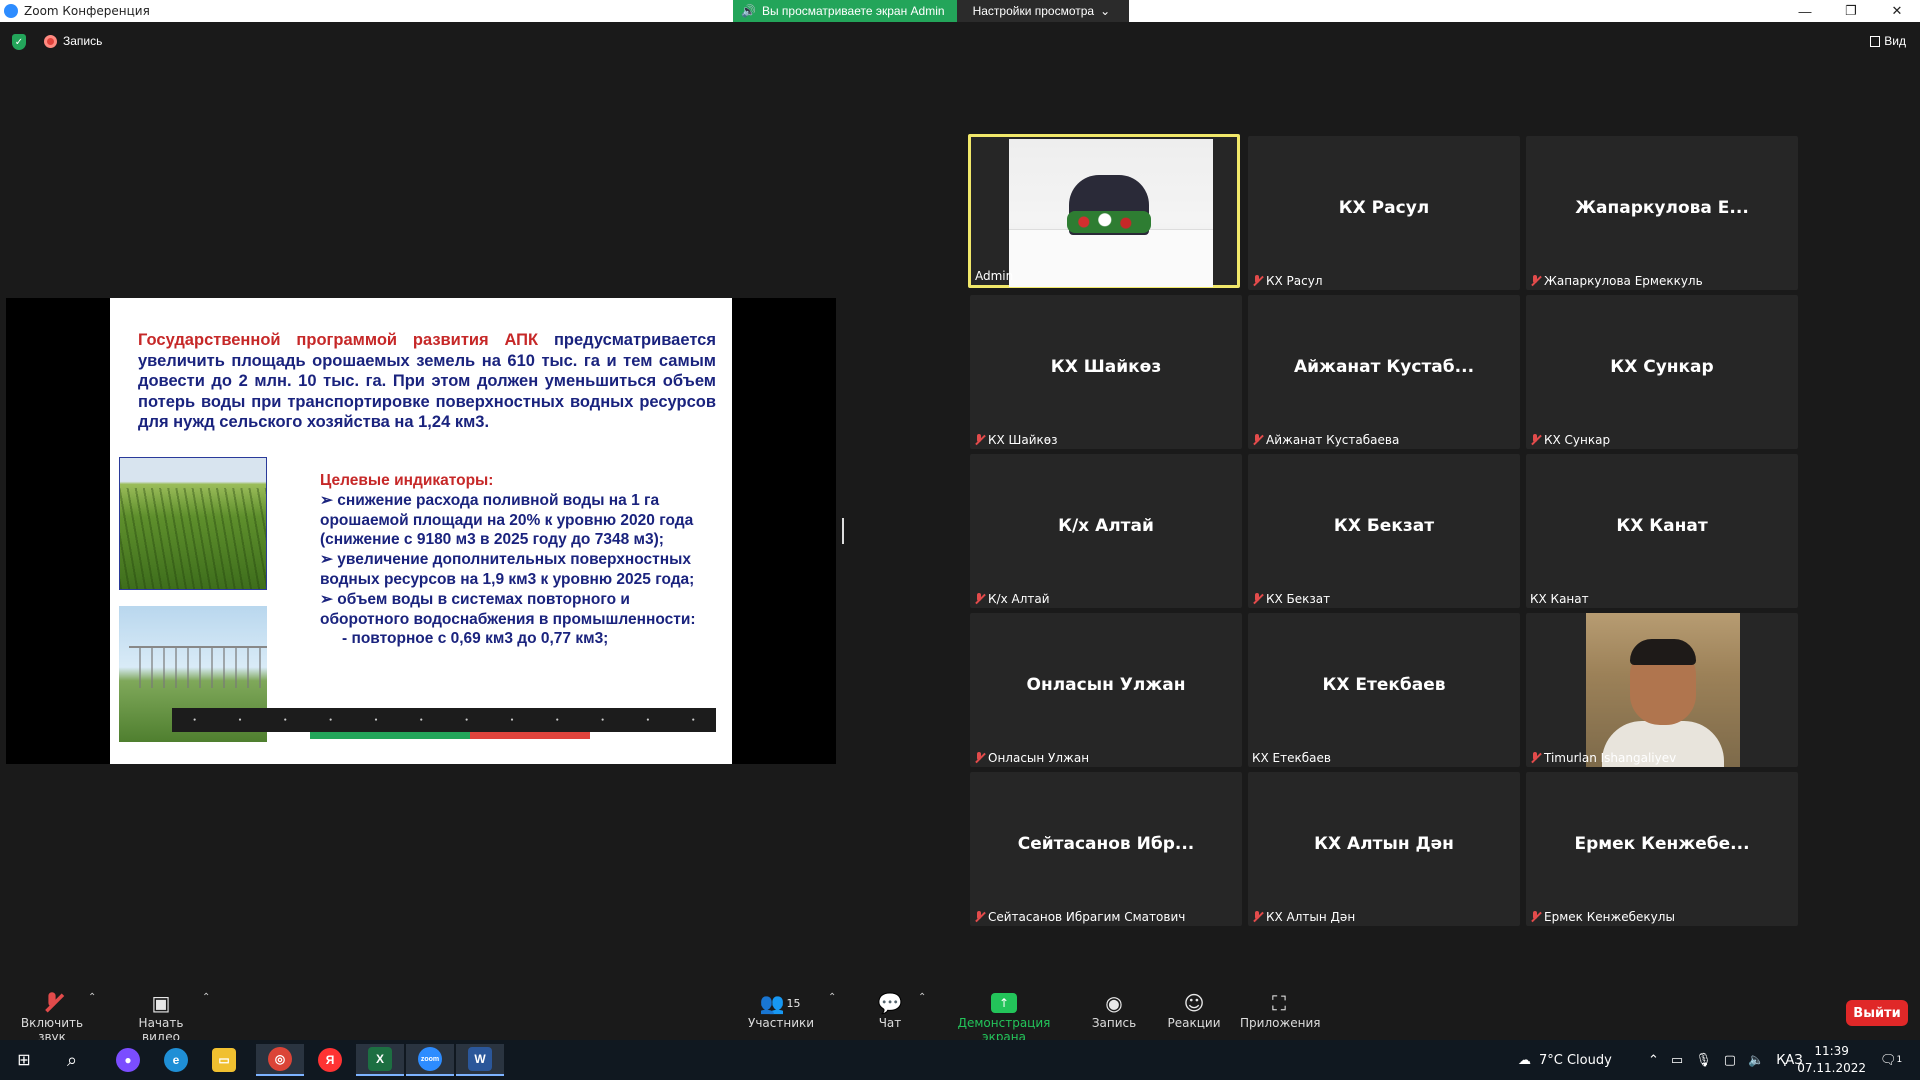  What do you see at coordinates (1384, 685) in the screenshot?
I see `participant-display-name: КХ Етекбаев` at bounding box center [1384, 685].